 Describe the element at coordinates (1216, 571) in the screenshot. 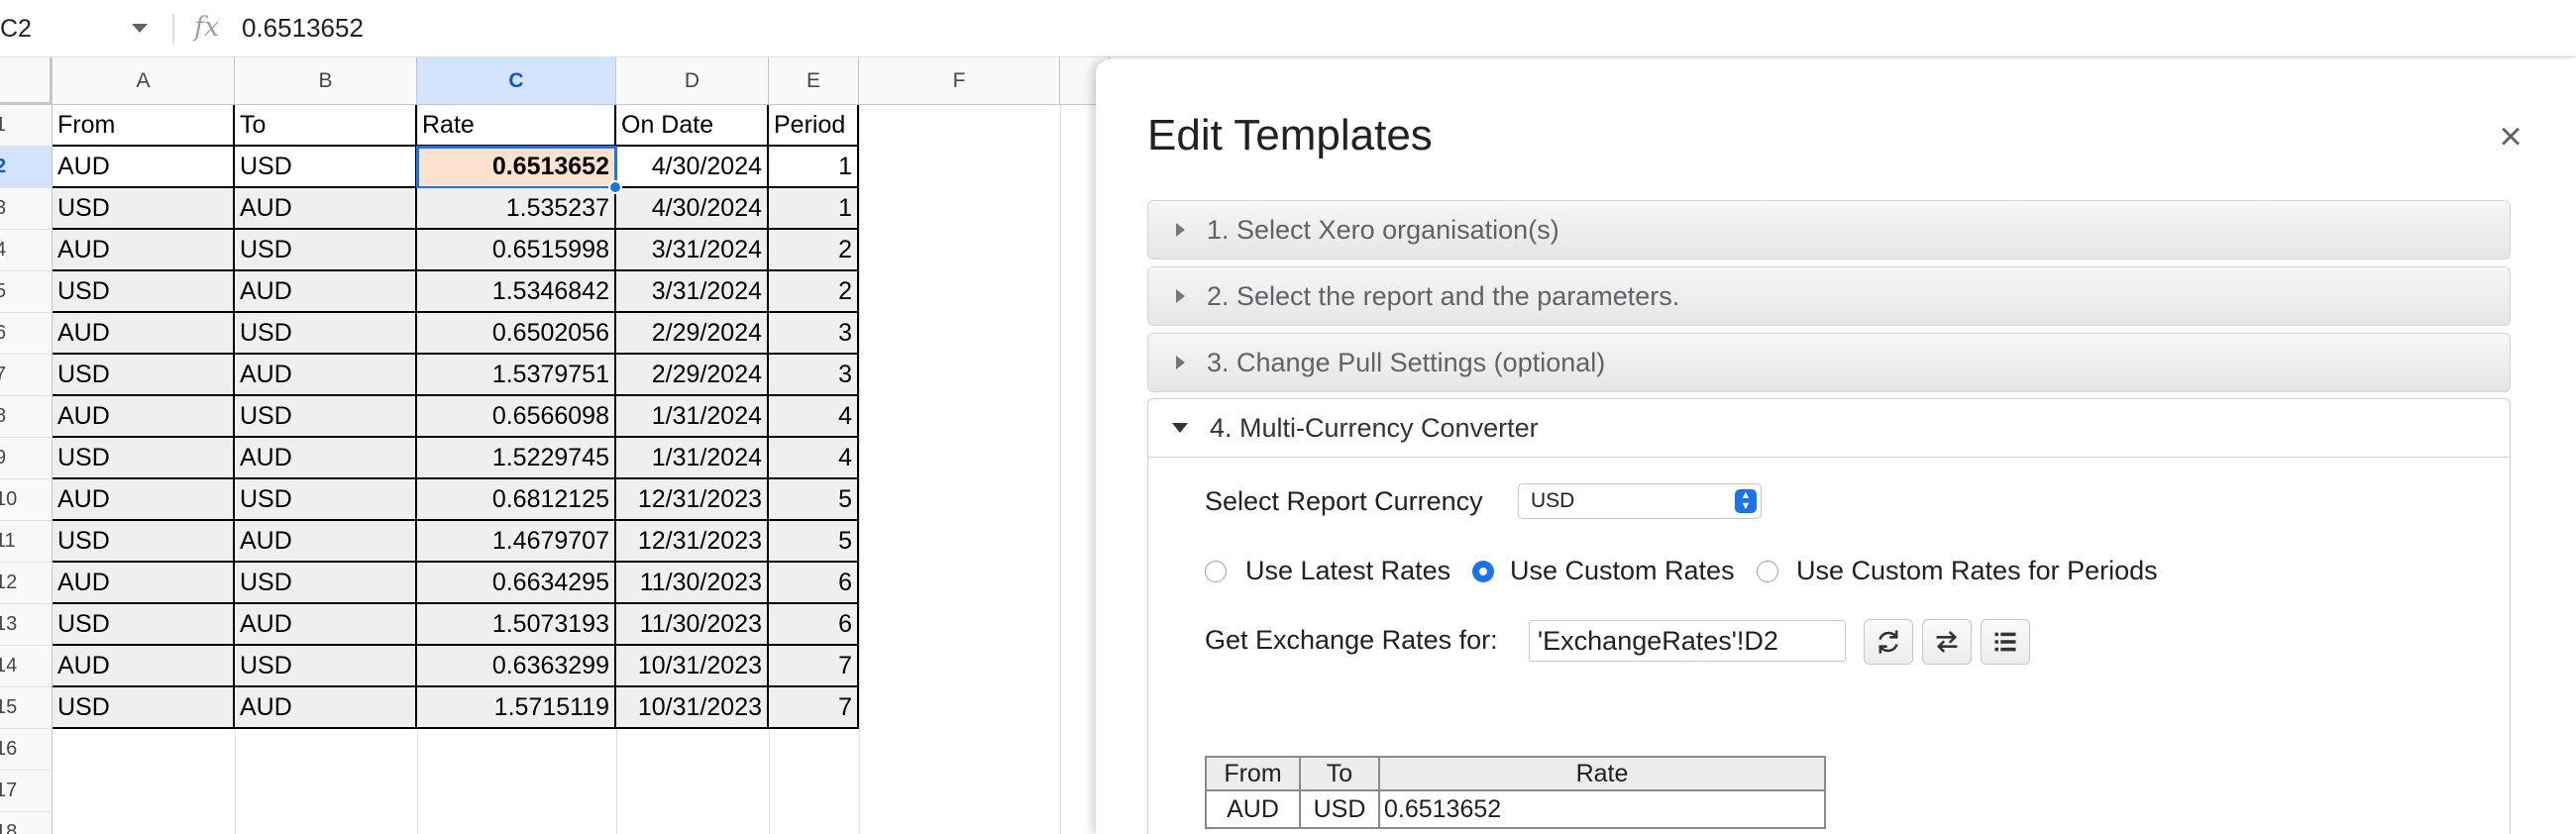

I see `radio-latest-rates` at that location.